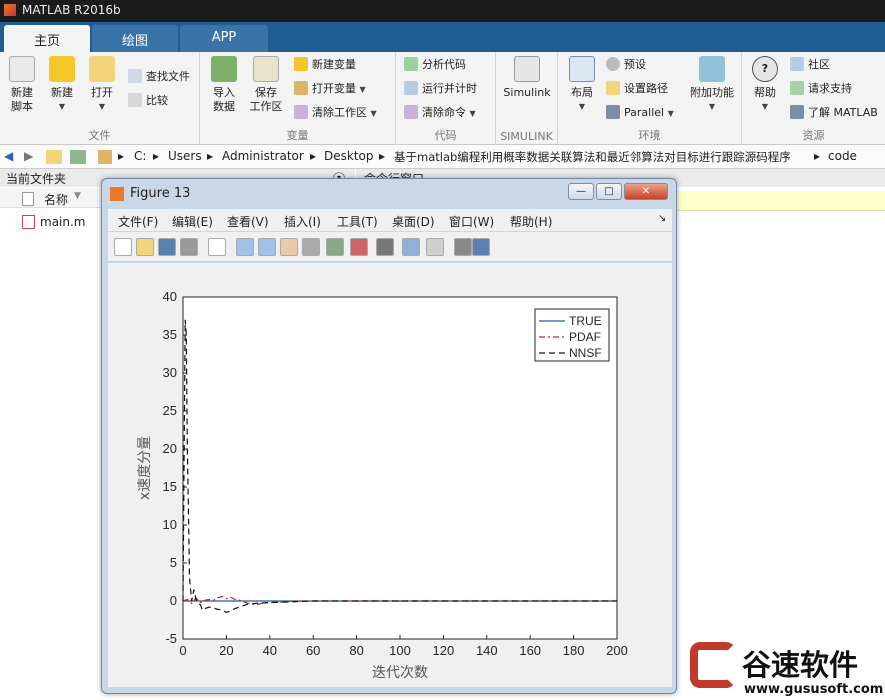 The width and height of the screenshot is (885, 700). What do you see at coordinates (263, 156) in the screenshot?
I see `breadcrumb-administrator: Administrator` at bounding box center [263, 156].